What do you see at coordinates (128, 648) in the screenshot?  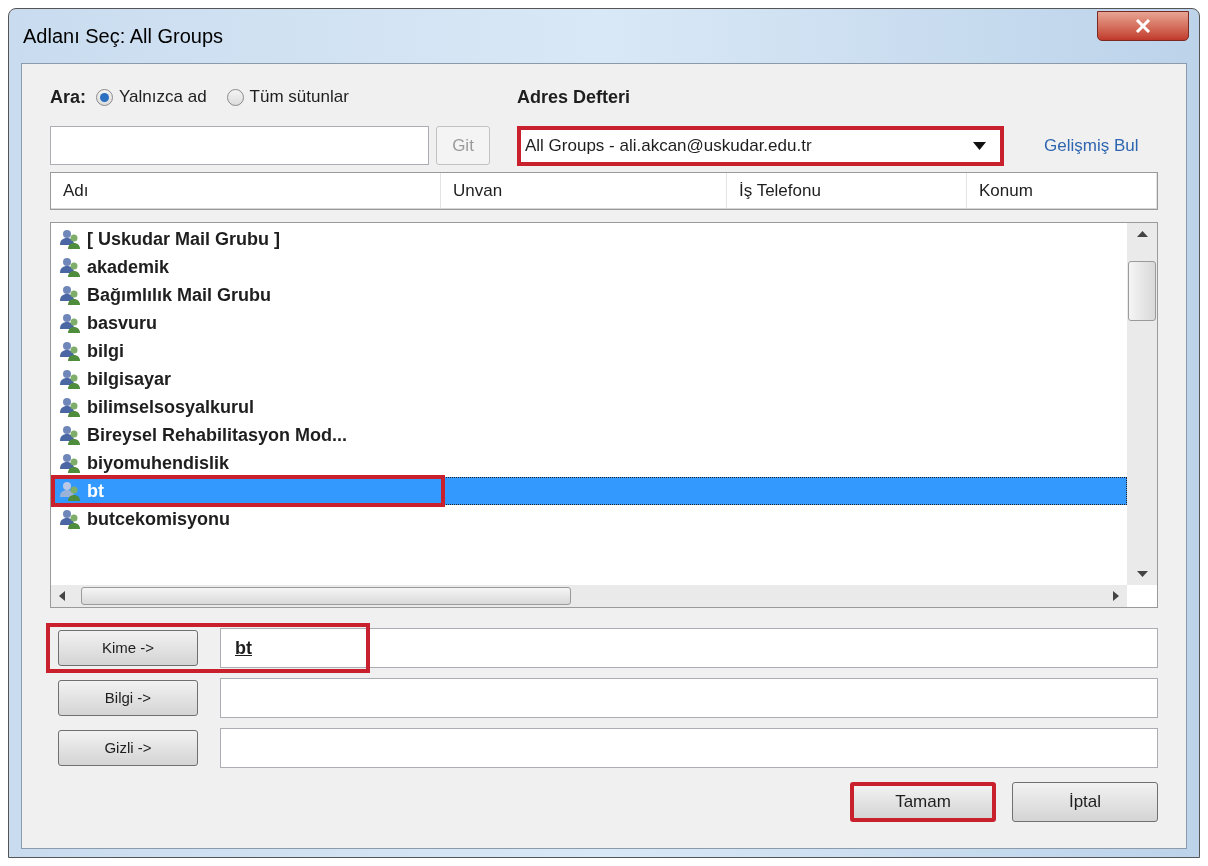 I see `recipient-button: Kime ->` at bounding box center [128, 648].